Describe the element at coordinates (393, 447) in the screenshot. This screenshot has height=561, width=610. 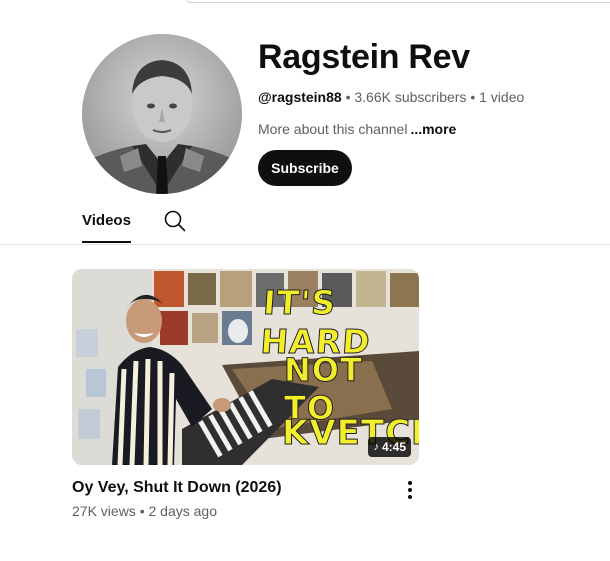
I see `duration-text: 4:45` at that location.